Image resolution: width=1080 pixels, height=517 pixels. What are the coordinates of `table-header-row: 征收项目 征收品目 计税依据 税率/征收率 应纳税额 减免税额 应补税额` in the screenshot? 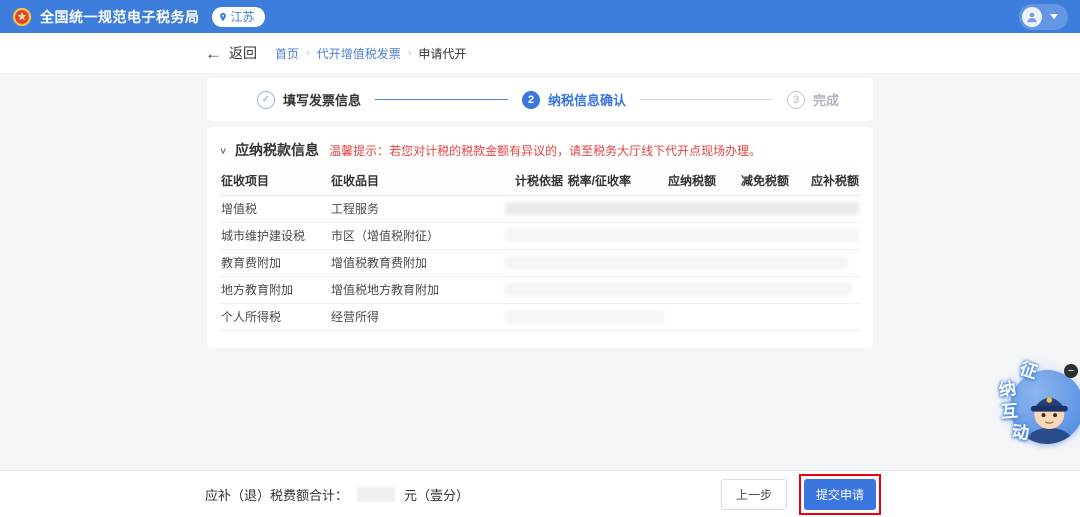 It's located at (540, 181).